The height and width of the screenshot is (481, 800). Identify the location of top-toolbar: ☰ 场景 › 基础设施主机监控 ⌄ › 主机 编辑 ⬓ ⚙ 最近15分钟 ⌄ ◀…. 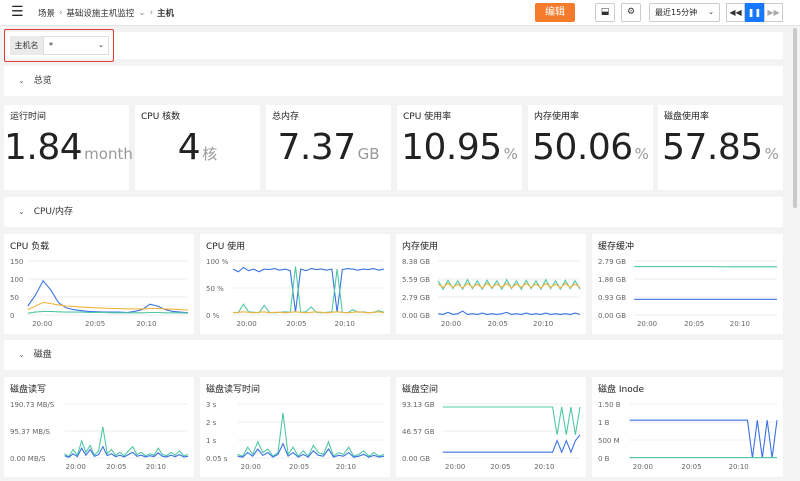
(400, 13).